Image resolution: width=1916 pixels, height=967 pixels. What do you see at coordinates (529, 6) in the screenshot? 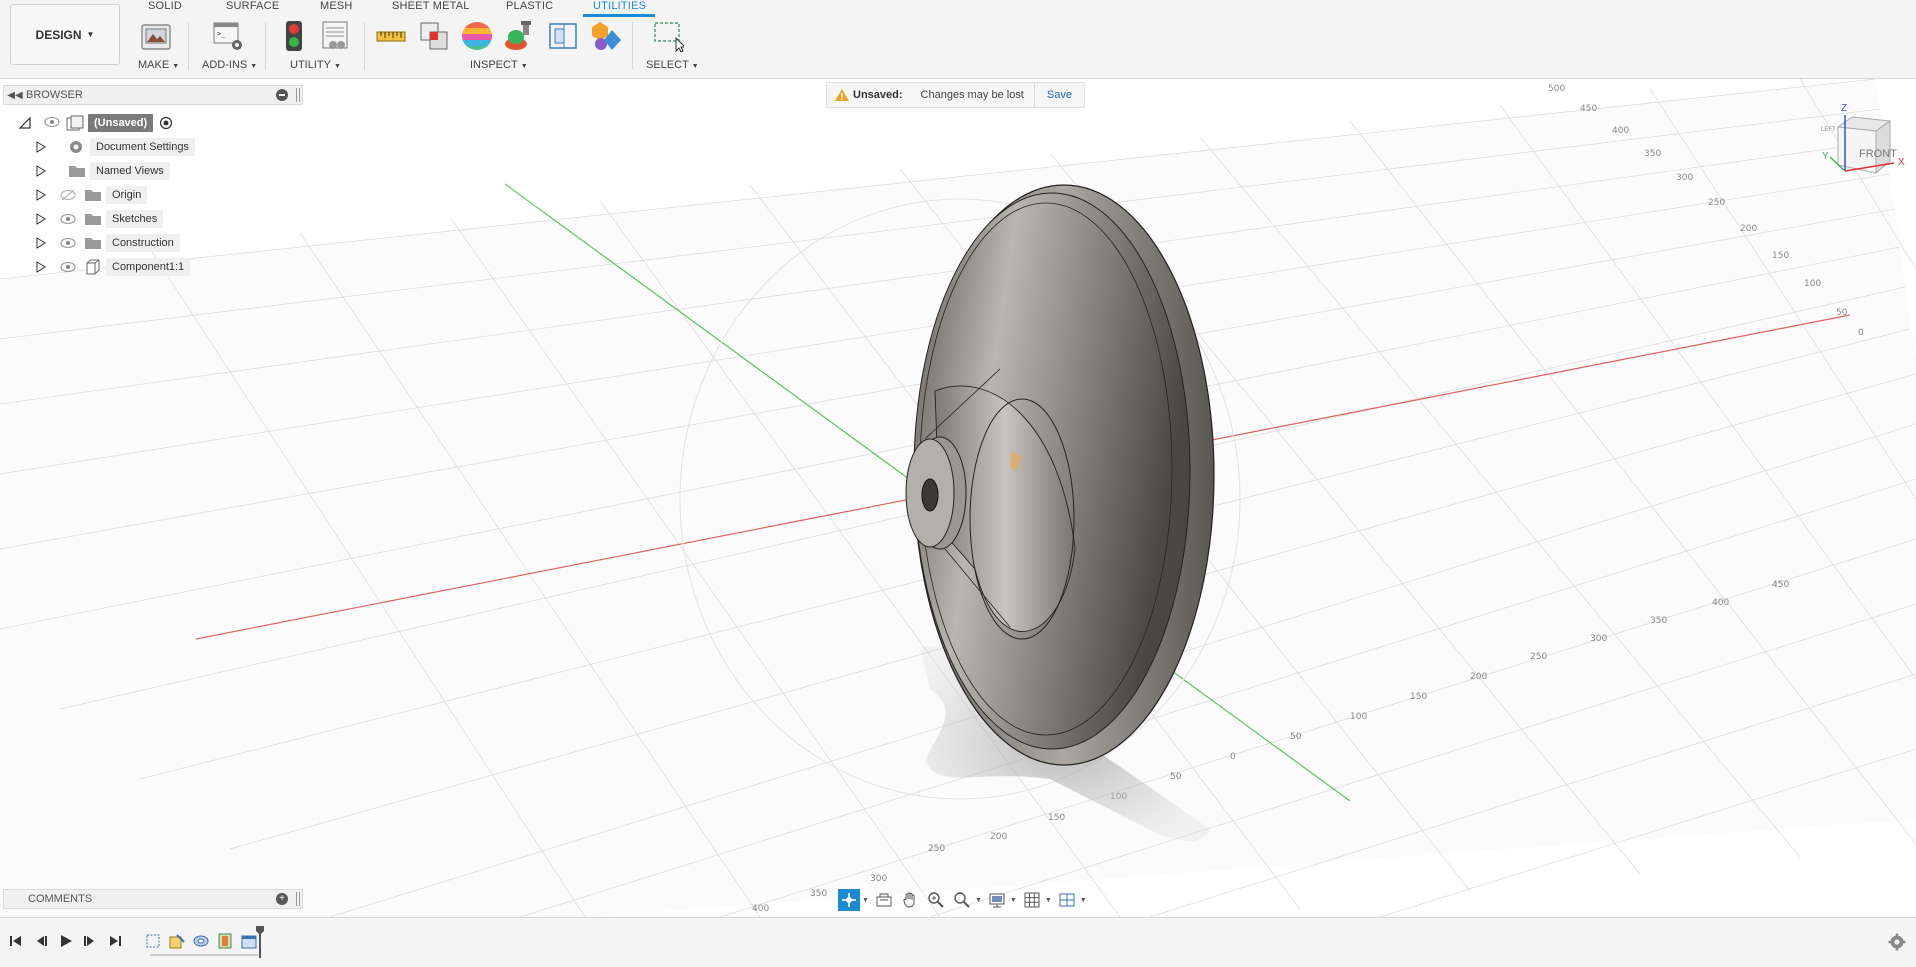
I see `tab-plastic: PLASTIC` at bounding box center [529, 6].